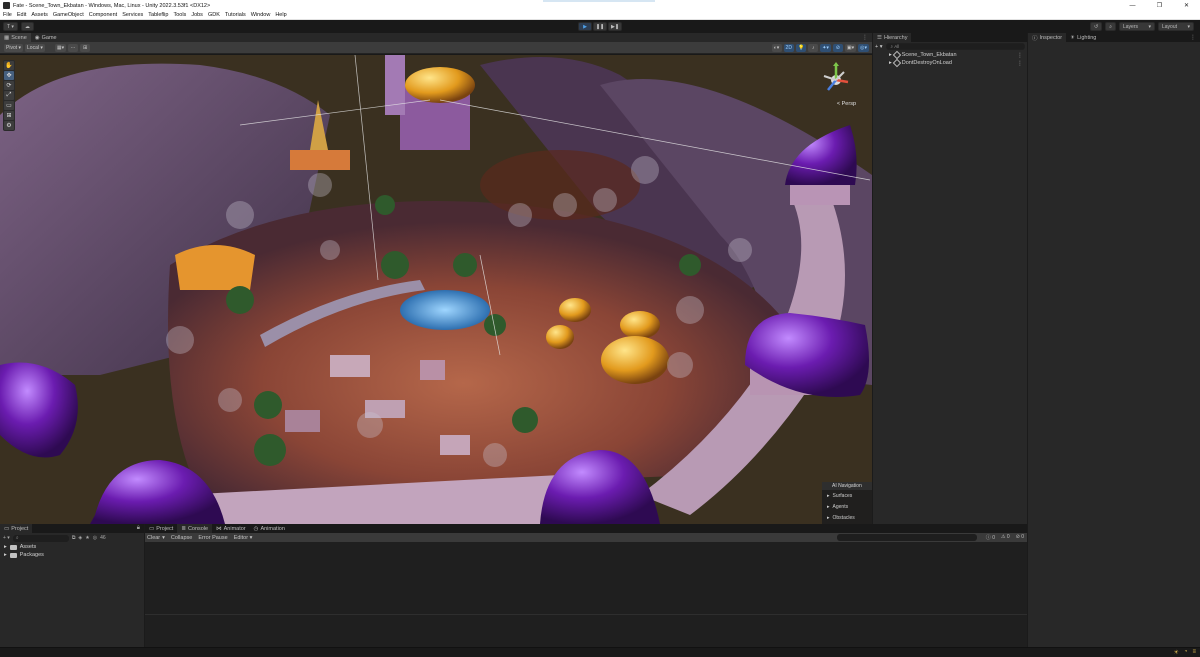  I want to click on console-log-list, so click(586, 594).